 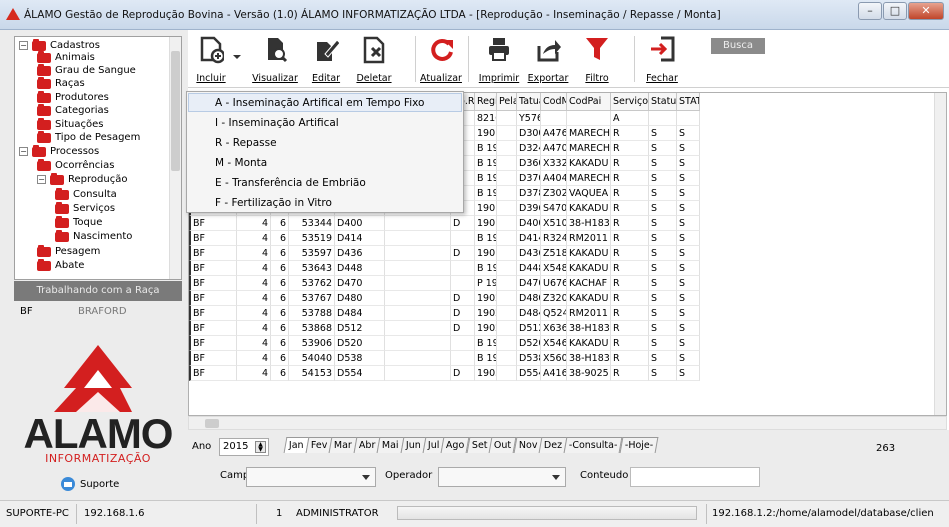 What do you see at coordinates (589, 178) in the screenshot?
I see `table-cell: MARECH` at bounding box center [589, 178].